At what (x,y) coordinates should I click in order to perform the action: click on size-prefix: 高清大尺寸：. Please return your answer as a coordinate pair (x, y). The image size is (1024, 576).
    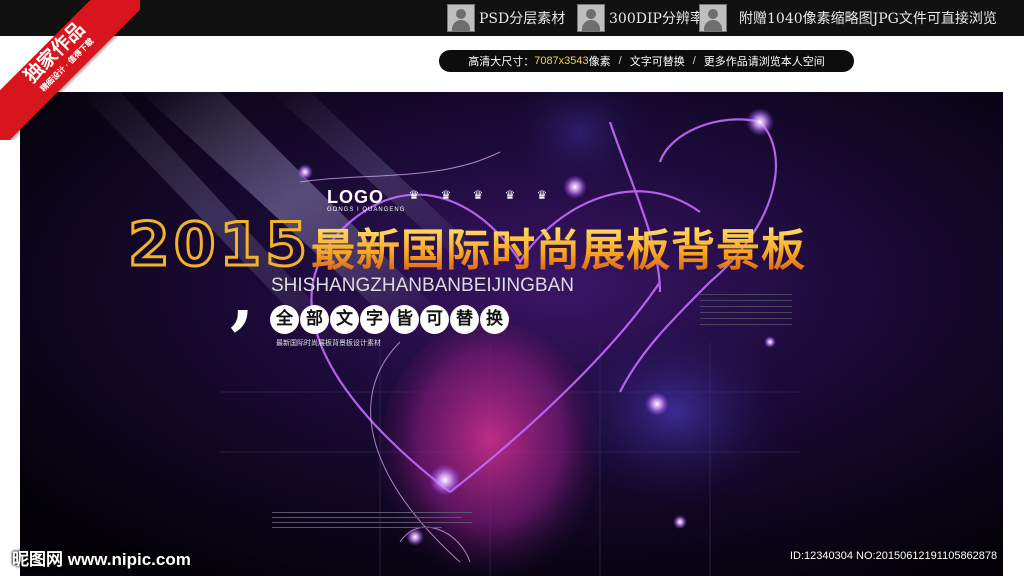
    Looking at the image, I should click on (501, 62).